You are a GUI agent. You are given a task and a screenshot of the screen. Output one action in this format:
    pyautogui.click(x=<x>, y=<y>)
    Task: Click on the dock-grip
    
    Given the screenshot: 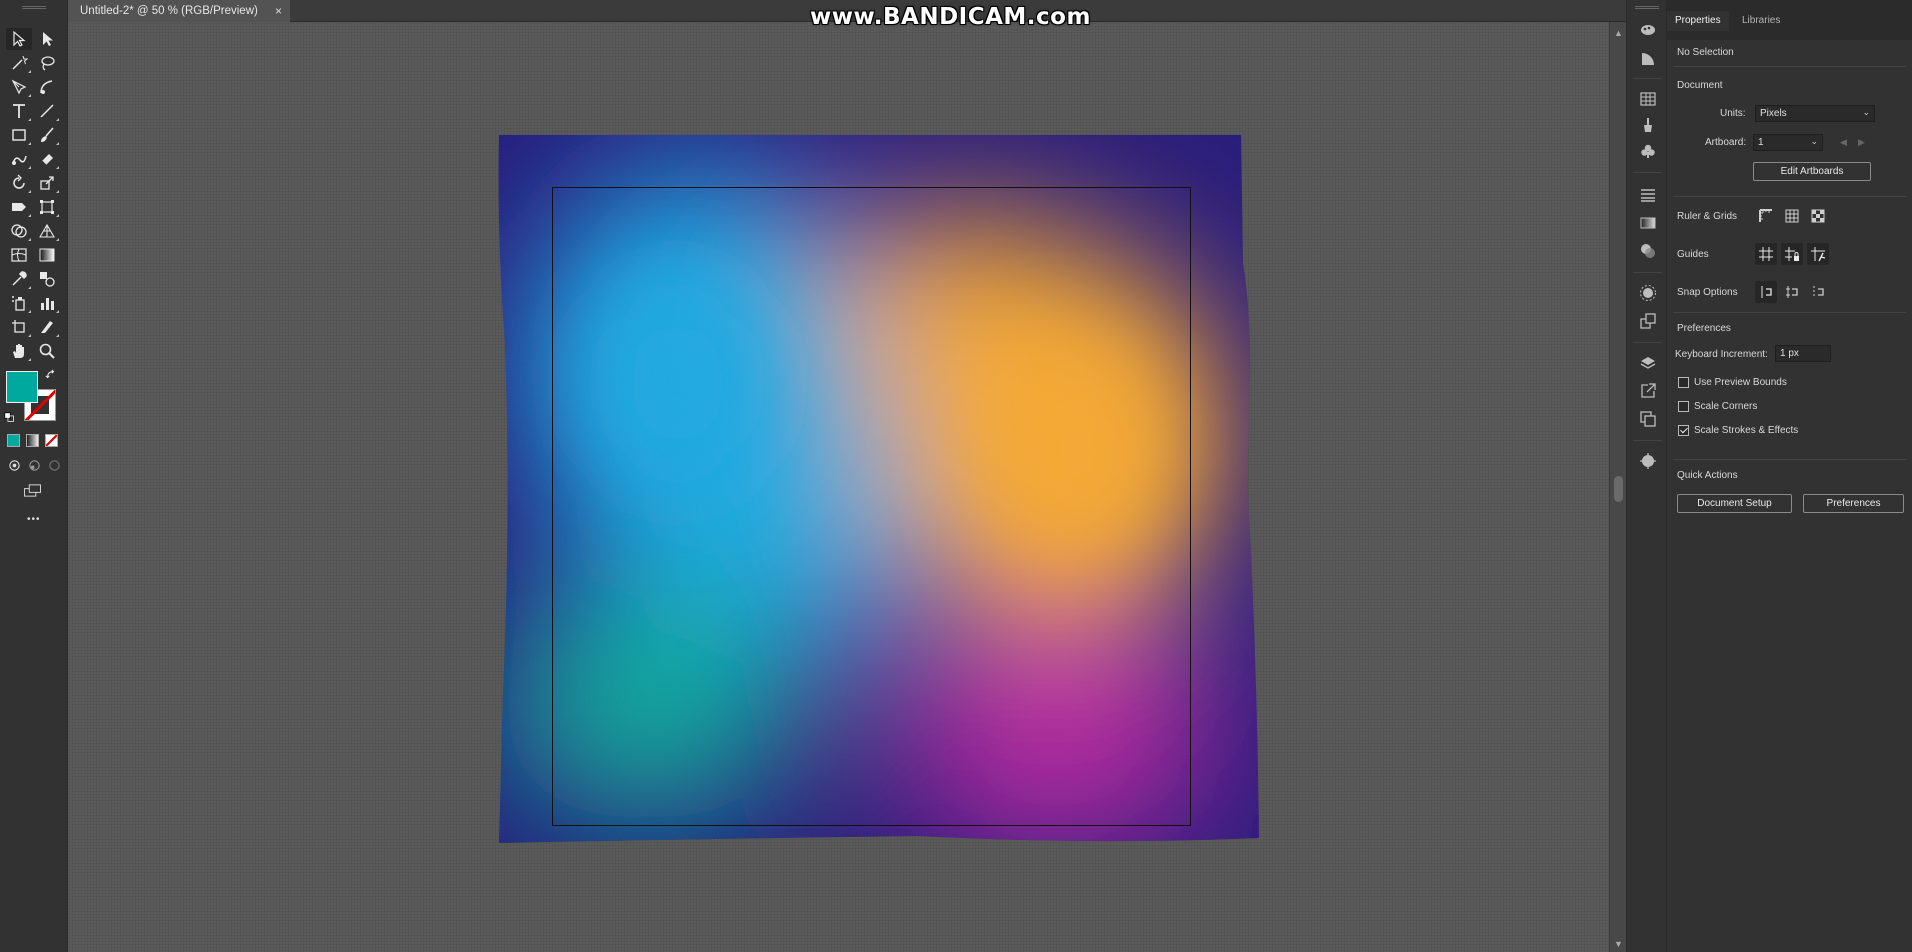 What is the action you would take?
    pyautogui.click(x=1647, y=7)
    